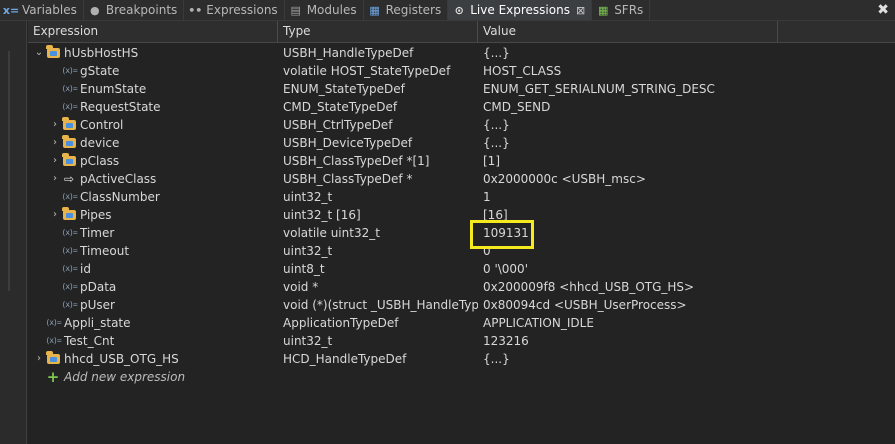 The image size is (895, 444). I want to click on value-cell: 0x2000000c <USBH_msc>, so click(688, 179).